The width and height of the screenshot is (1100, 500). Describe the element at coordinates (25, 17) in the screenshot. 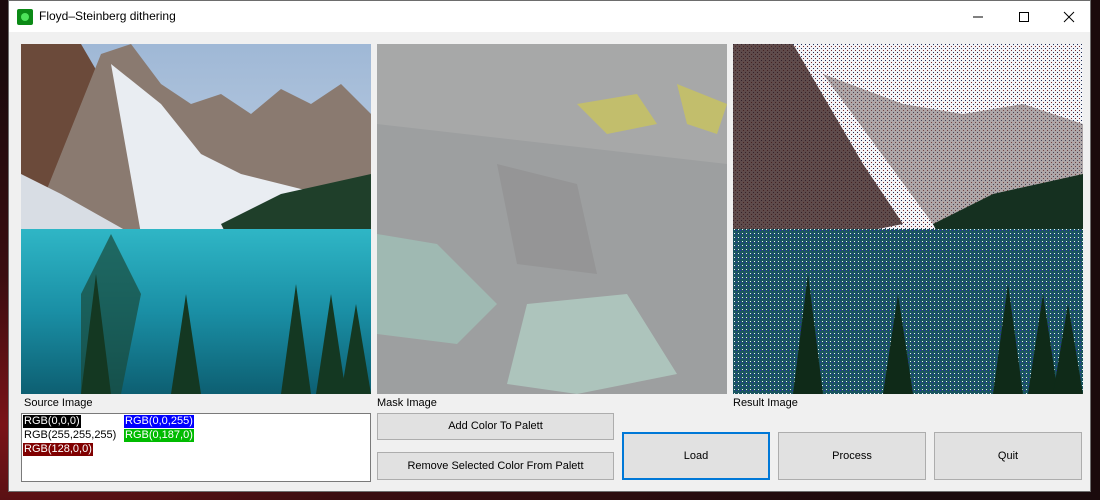

I see `app-icon` at that location.